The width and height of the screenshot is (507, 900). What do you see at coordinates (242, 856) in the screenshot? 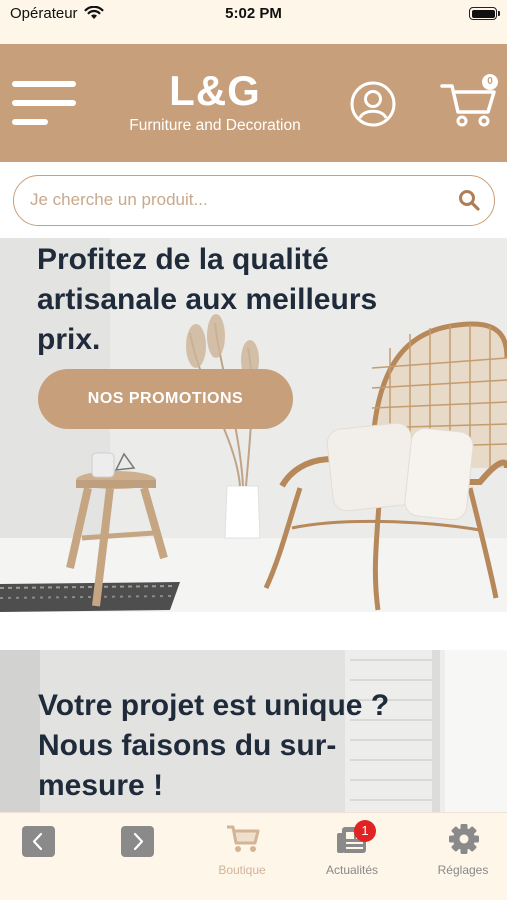
I see `tab-boutique: Boutique` at bounding box center [242, 856].